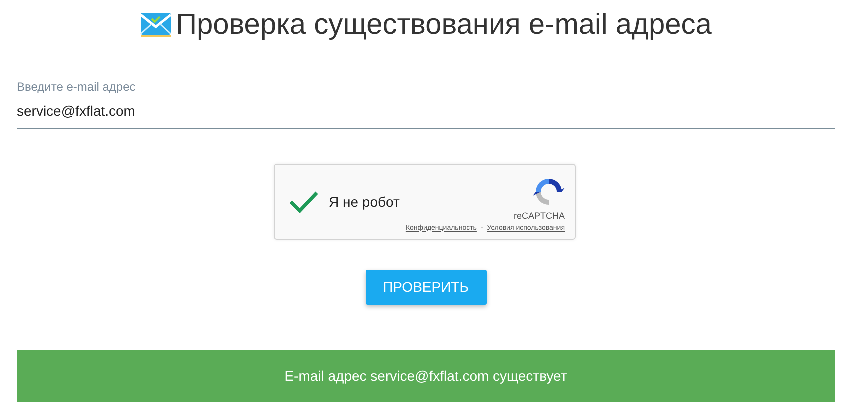  Describe the element at coordinates (364, 202) in the screenshot. I see `captcha-label: Я не робот` at that location.